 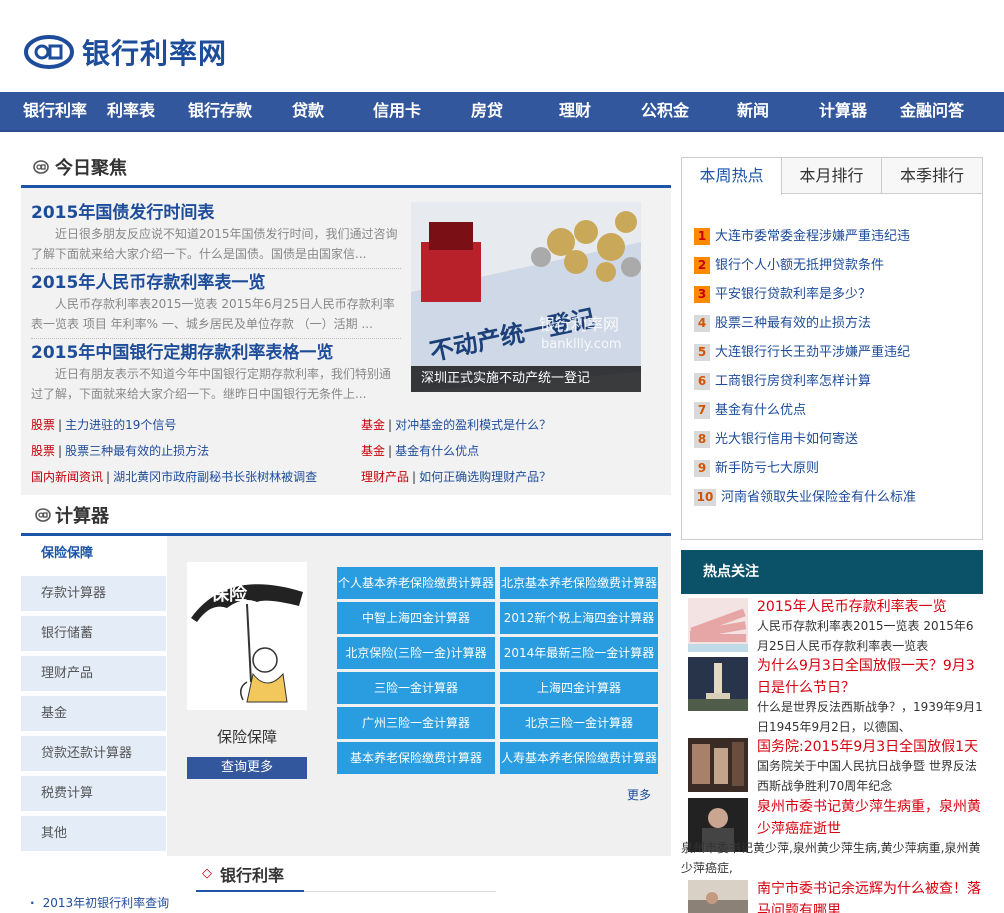 I want to click on link-text: 湖北黄冈市政府副秘书长张树林被调查, so click(x=215, y=477).